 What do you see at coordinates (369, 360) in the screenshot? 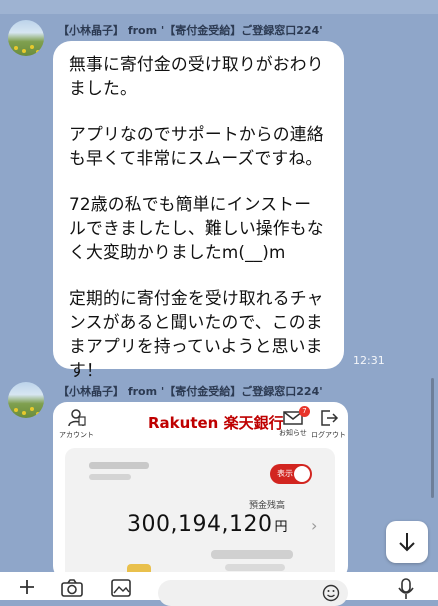
I see `message-timestamp: 12:31` at bounding box center [369, 360].